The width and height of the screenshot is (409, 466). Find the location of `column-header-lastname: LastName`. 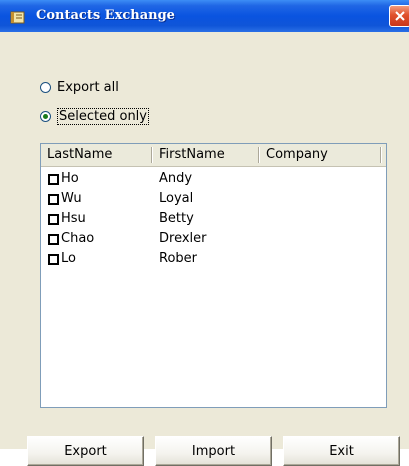

column-header-lastname: LastName is located at coordinates (97, 155).